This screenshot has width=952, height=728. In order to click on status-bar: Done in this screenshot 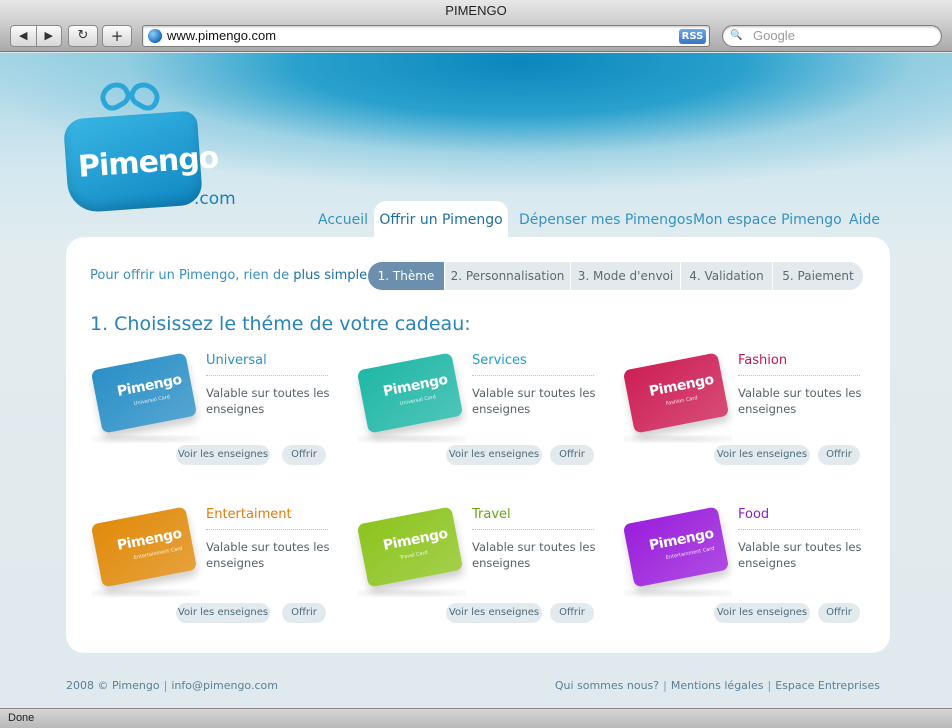, I will do `click(476, 718)`.